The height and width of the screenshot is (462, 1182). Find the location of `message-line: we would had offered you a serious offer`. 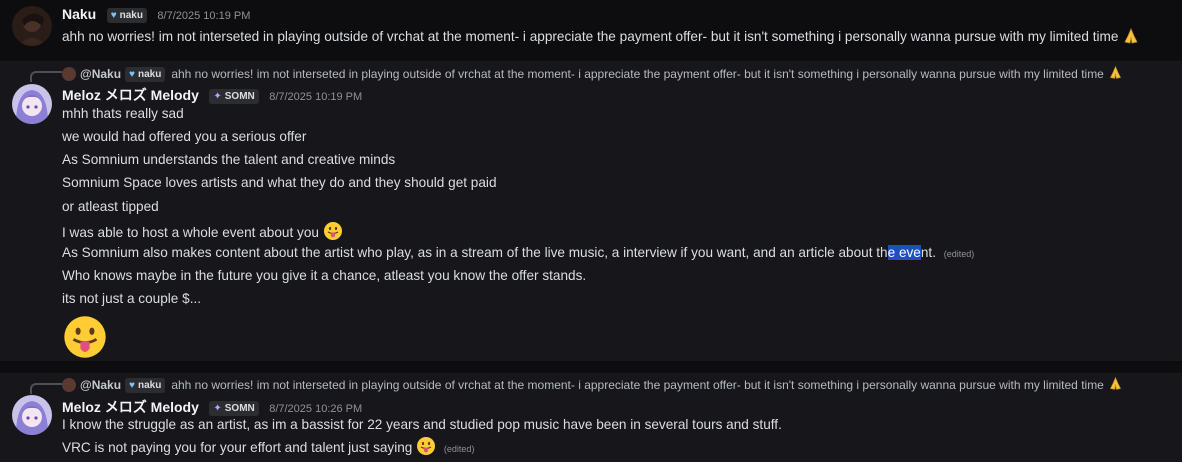

message-line: we would had offered you a serious offer is located at coordinates (184, 136).